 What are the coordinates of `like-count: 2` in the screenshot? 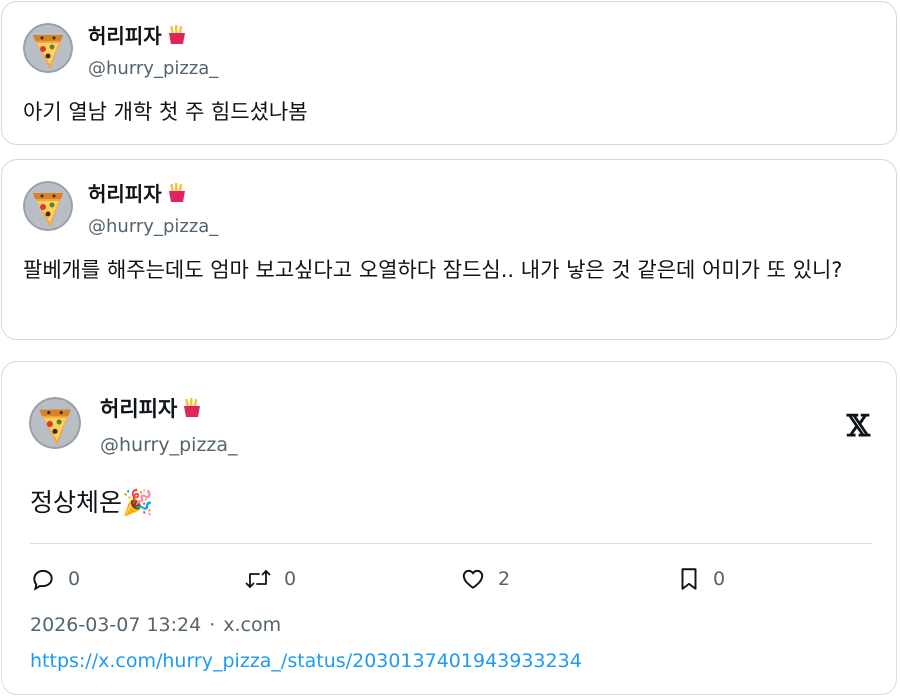 It's located at (504, 579).